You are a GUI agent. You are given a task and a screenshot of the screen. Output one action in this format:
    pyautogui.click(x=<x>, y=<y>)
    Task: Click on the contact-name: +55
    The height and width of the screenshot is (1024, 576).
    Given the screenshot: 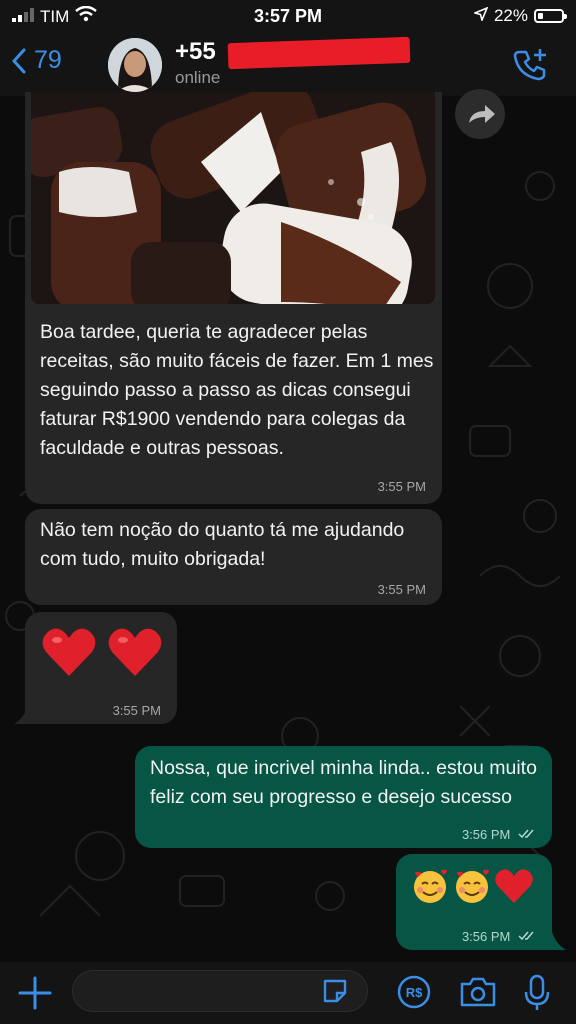 What is the action you would take?
    pyautogui.click(x=195, y=52)
    